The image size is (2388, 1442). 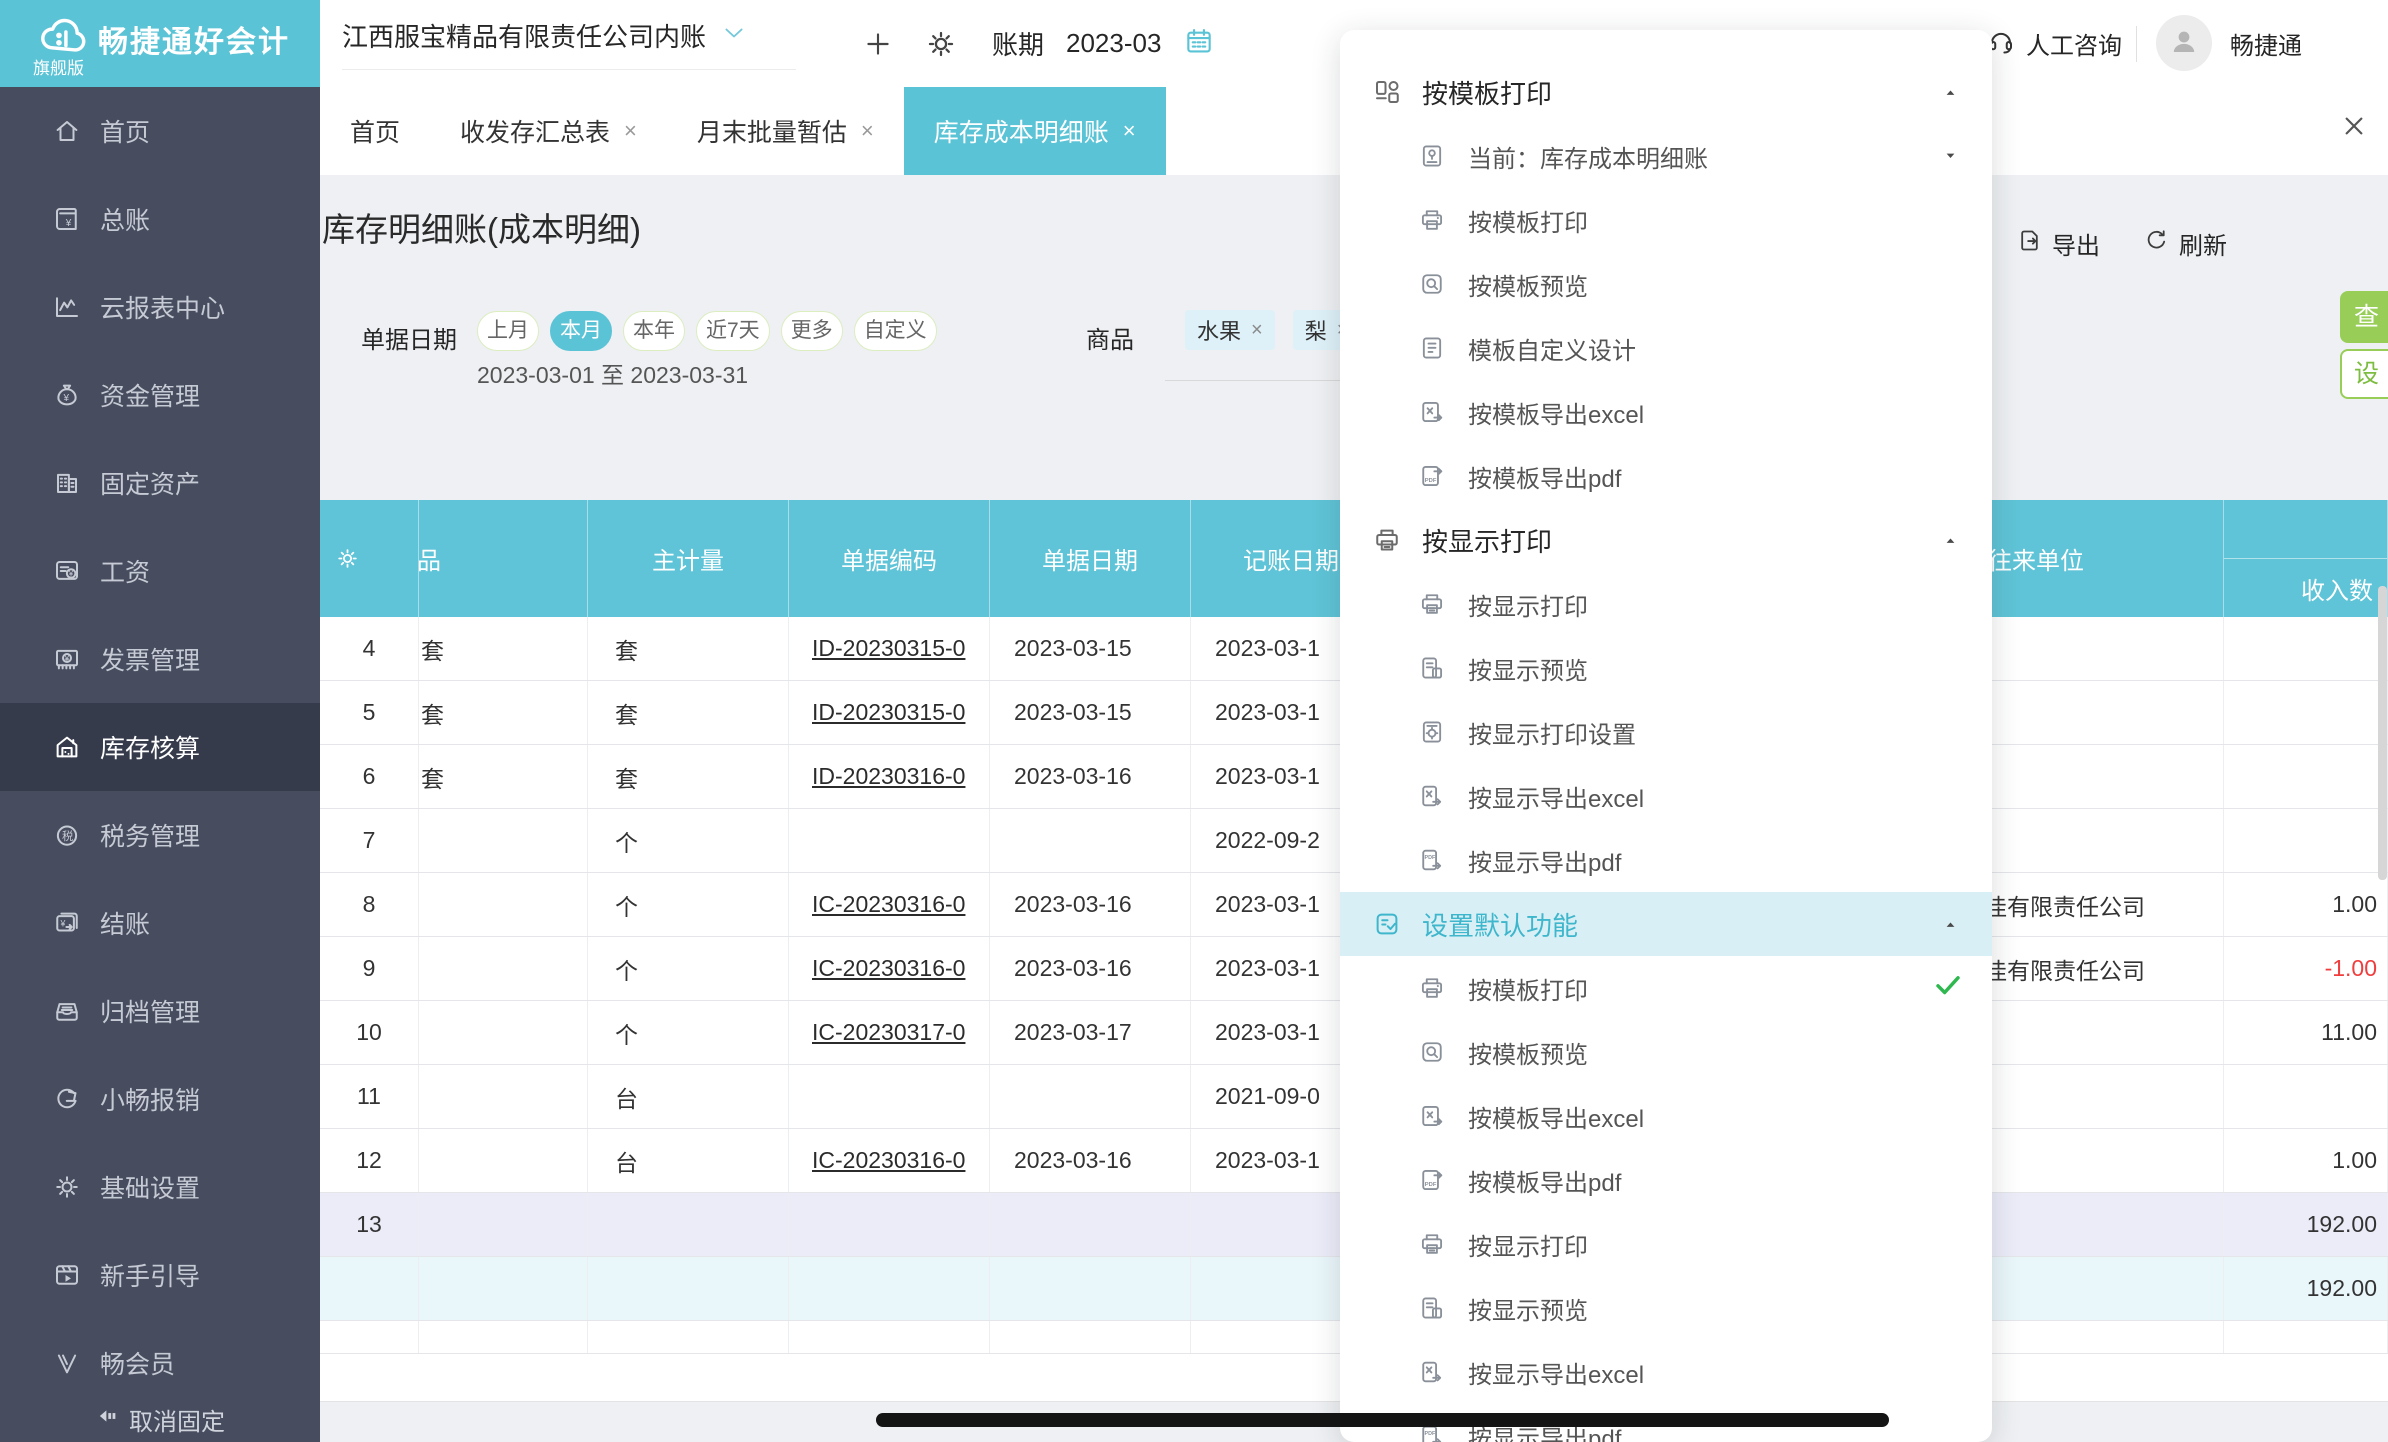 What do you see at coordinates (545, 35) in the screenshot?
I see `company-selector: 江西服宝精品有限责任公司内账` at bounding box center [545, 35].